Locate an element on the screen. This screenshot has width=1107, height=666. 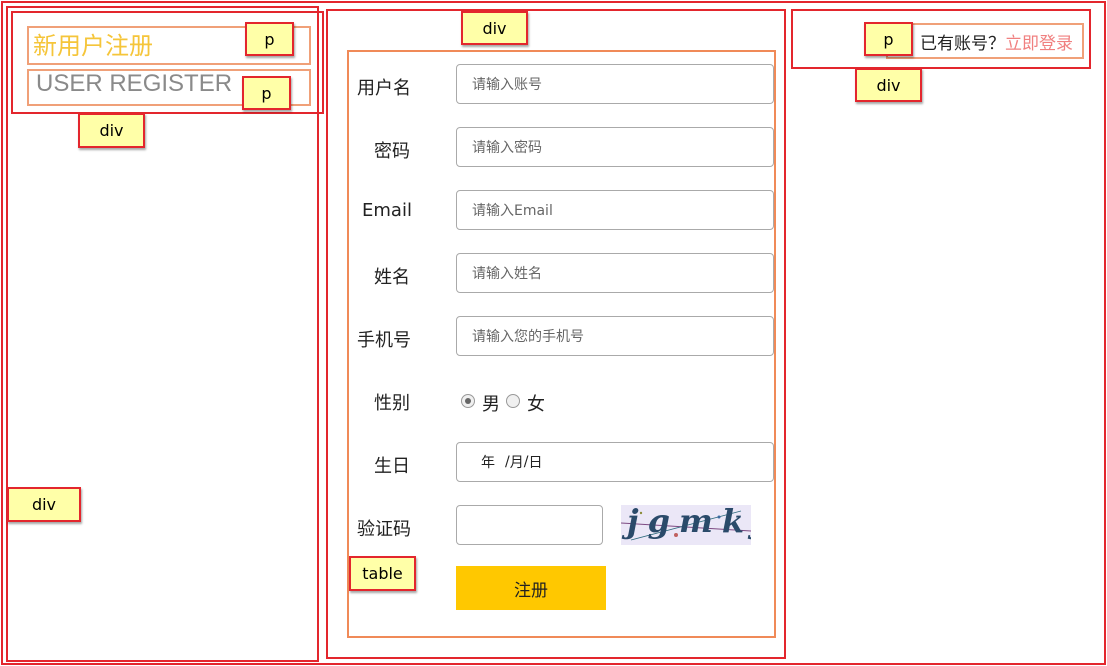
name-input: 请输入姓名 is located at coordinates (615, 273).